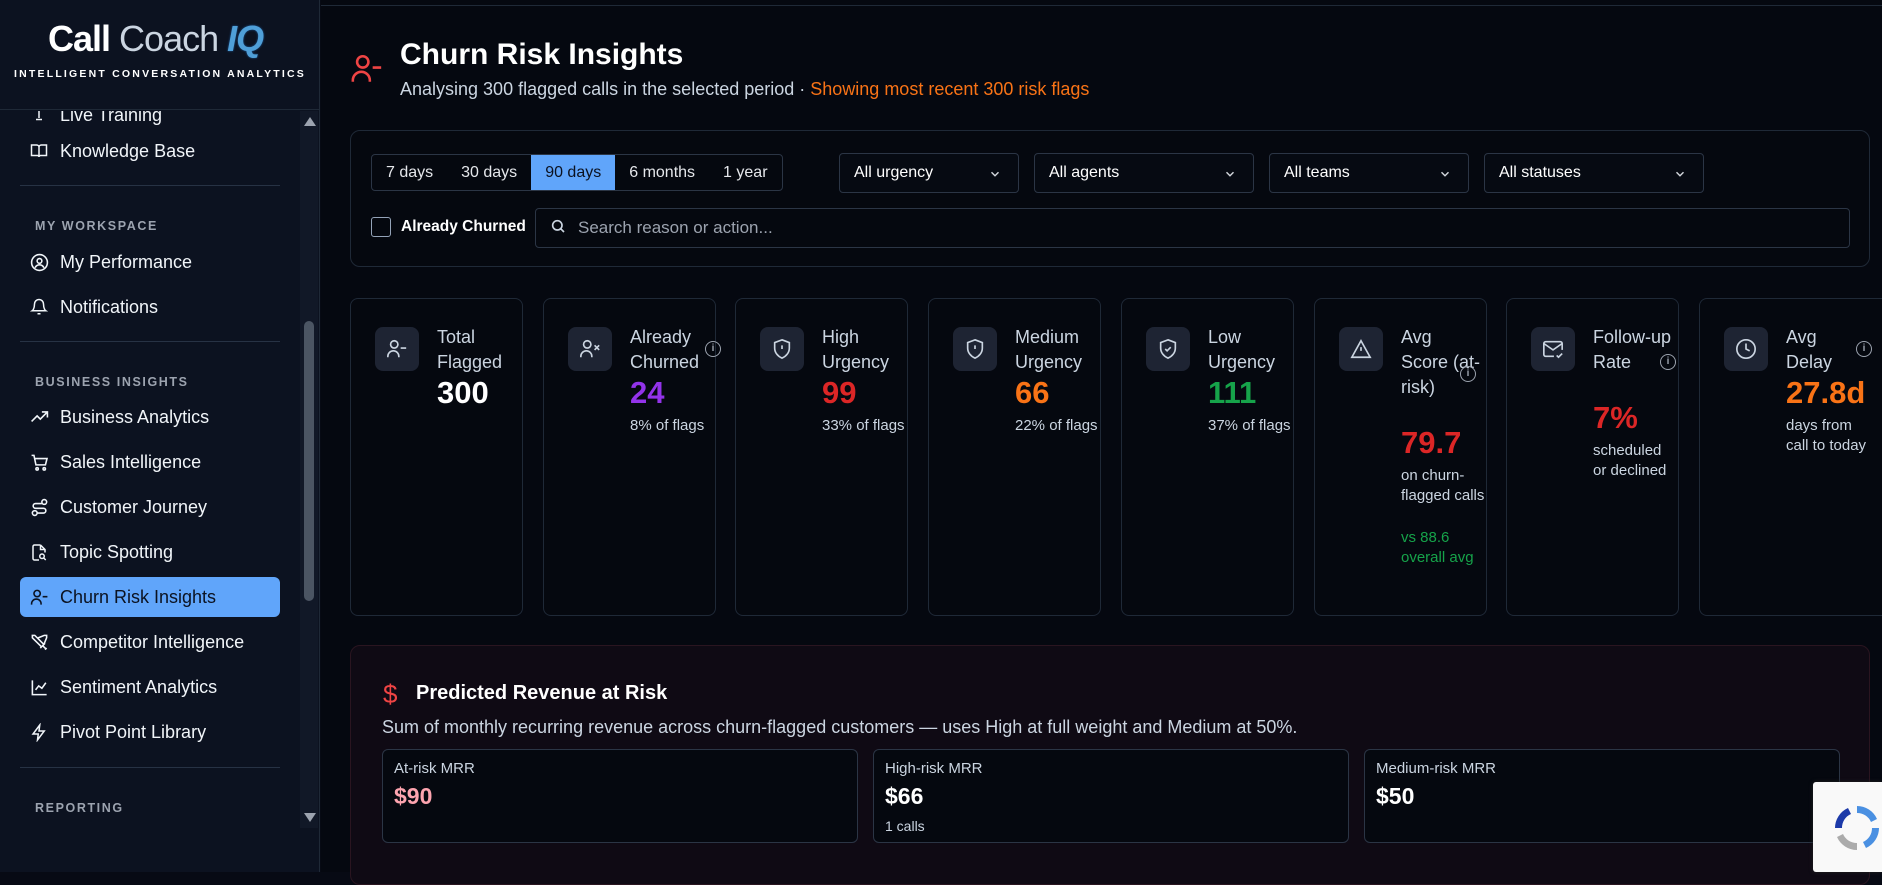  I want to click on stat-note: scheduled or declined, so click(1630, 460).